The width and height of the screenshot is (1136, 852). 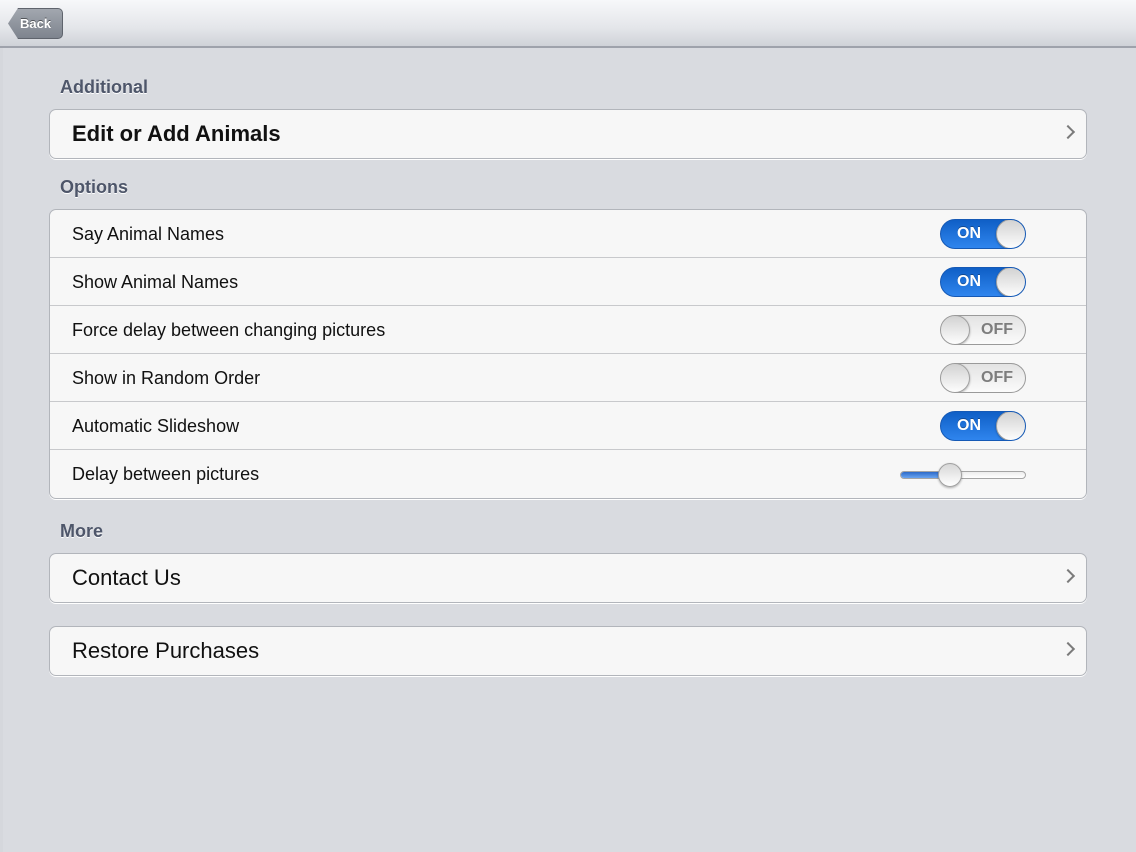 What do you see at coordinates (166, 474) in the screenshot?
I see `option-label: Delay between pictures` at bounding box center [166, 474].